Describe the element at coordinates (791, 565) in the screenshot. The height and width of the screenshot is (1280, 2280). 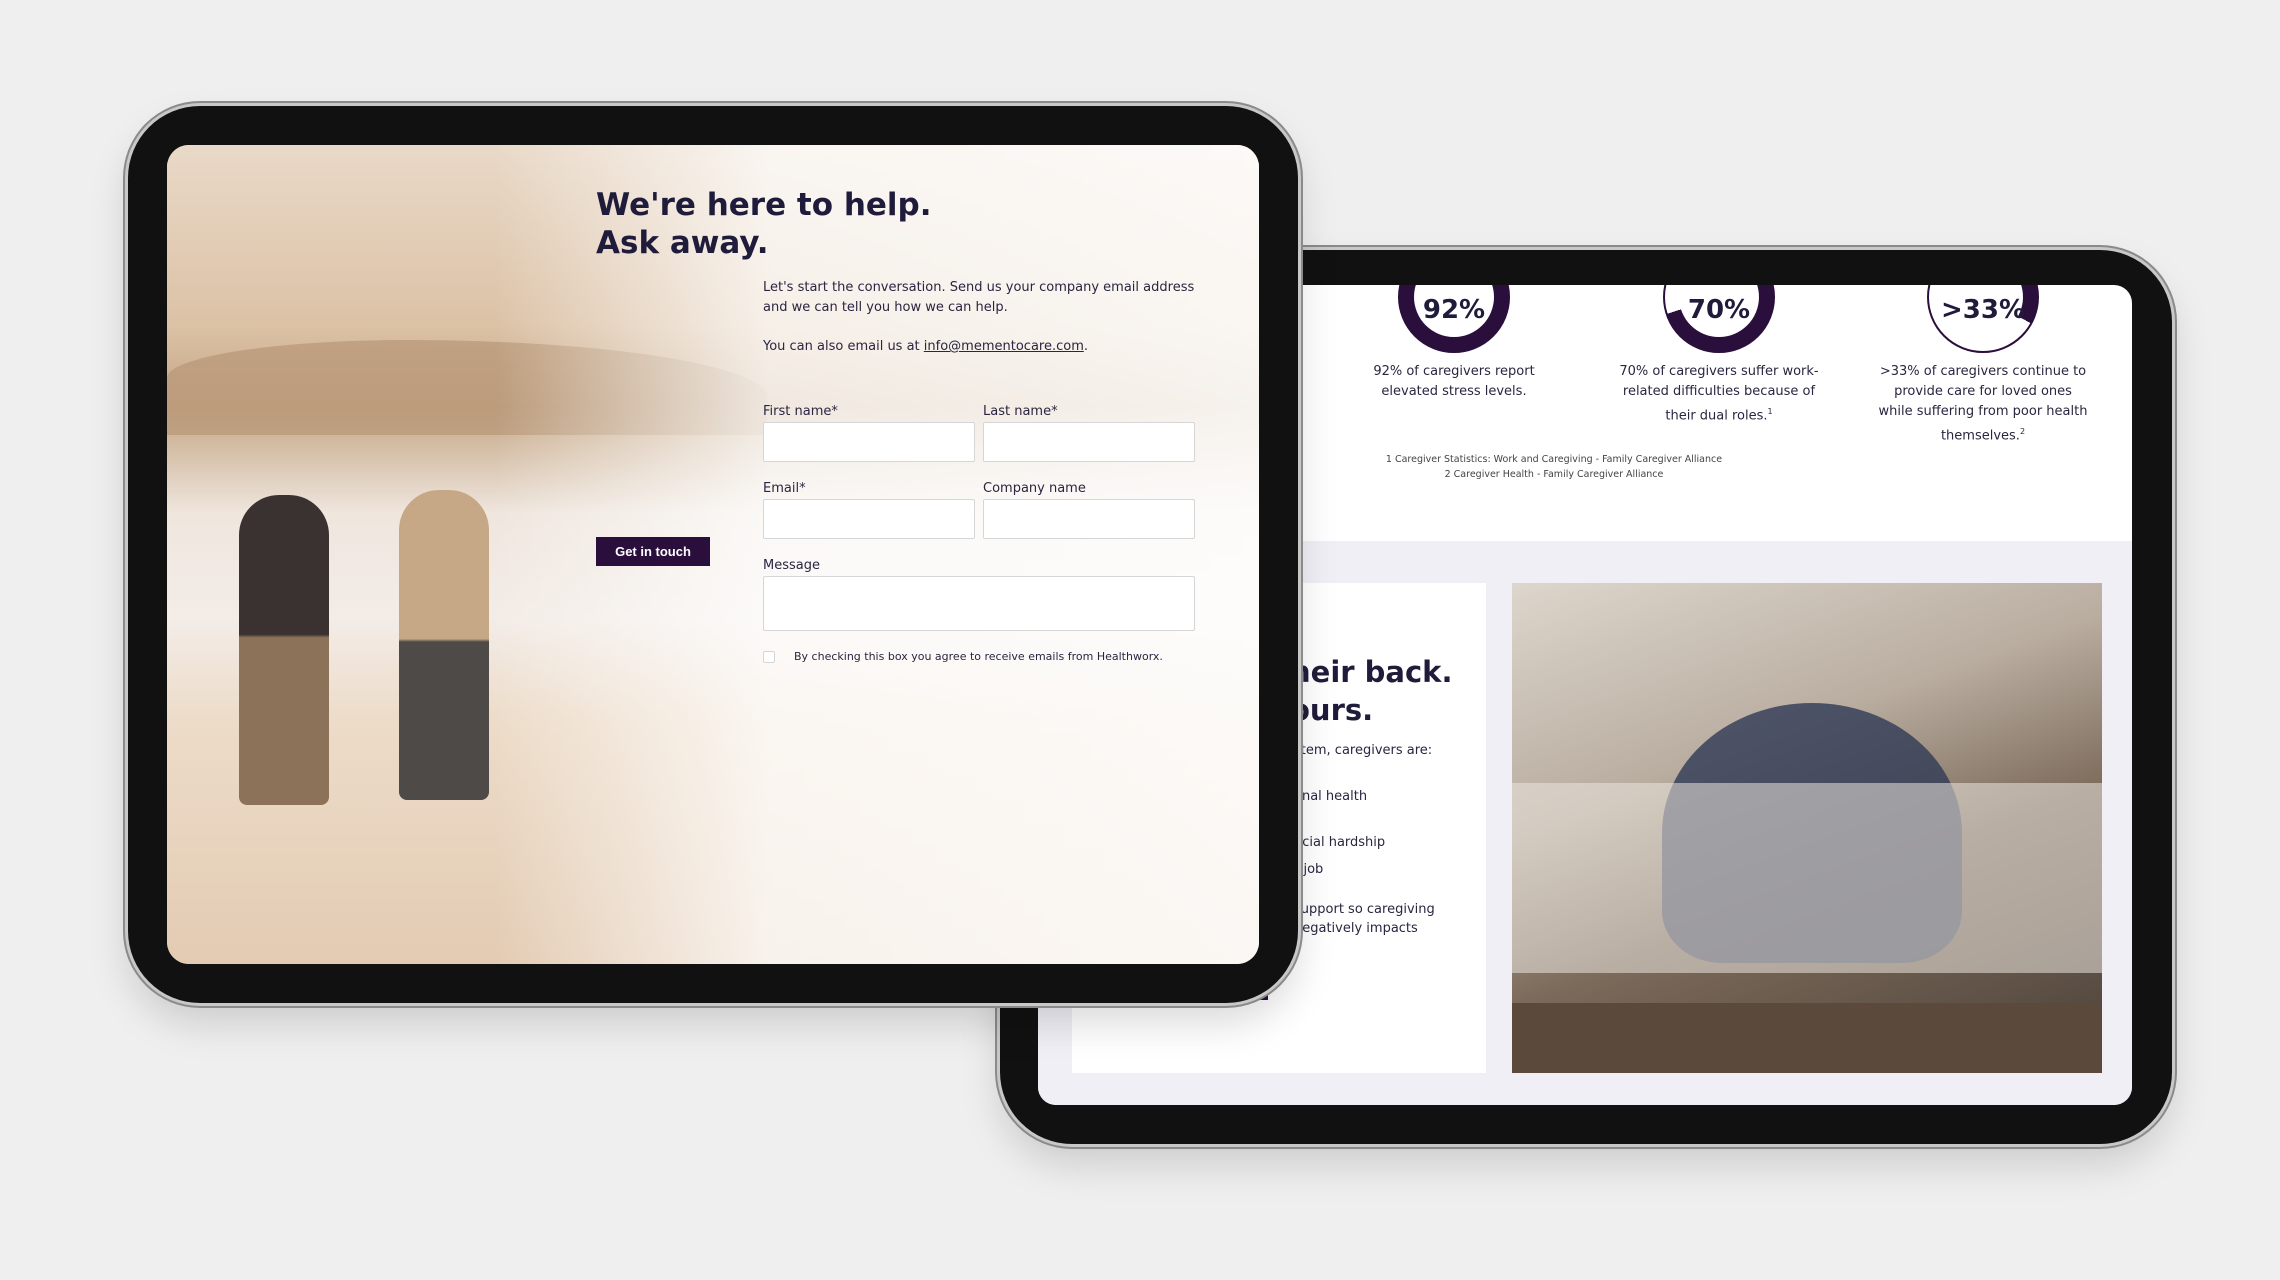
I see `message-label: Message` at that location.